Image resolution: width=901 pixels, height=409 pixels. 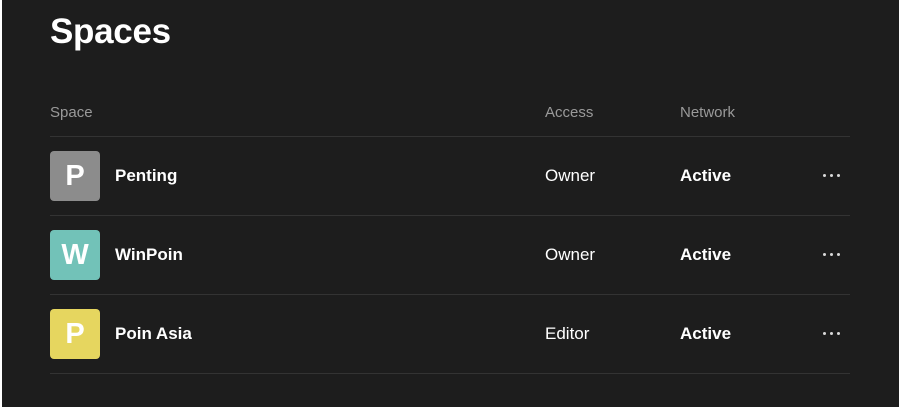 What do you see at coordinates (146, 176) in the screenshot?
I see `space-name: Penting` at bounding box center [146, 176].